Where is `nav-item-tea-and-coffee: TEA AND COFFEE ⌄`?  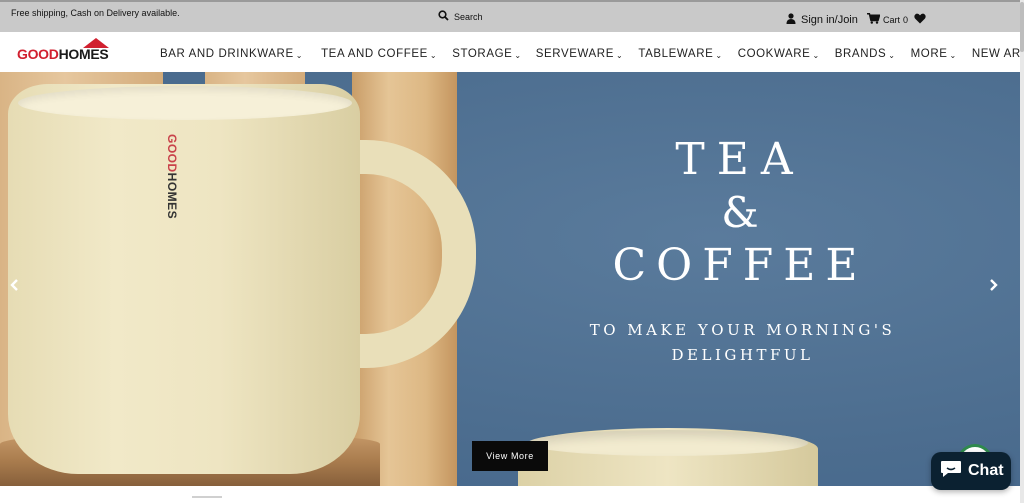
nav-item-tea-and-coffee: TEA AND COFFEE ⌄ is located at coordinates (379, 52).